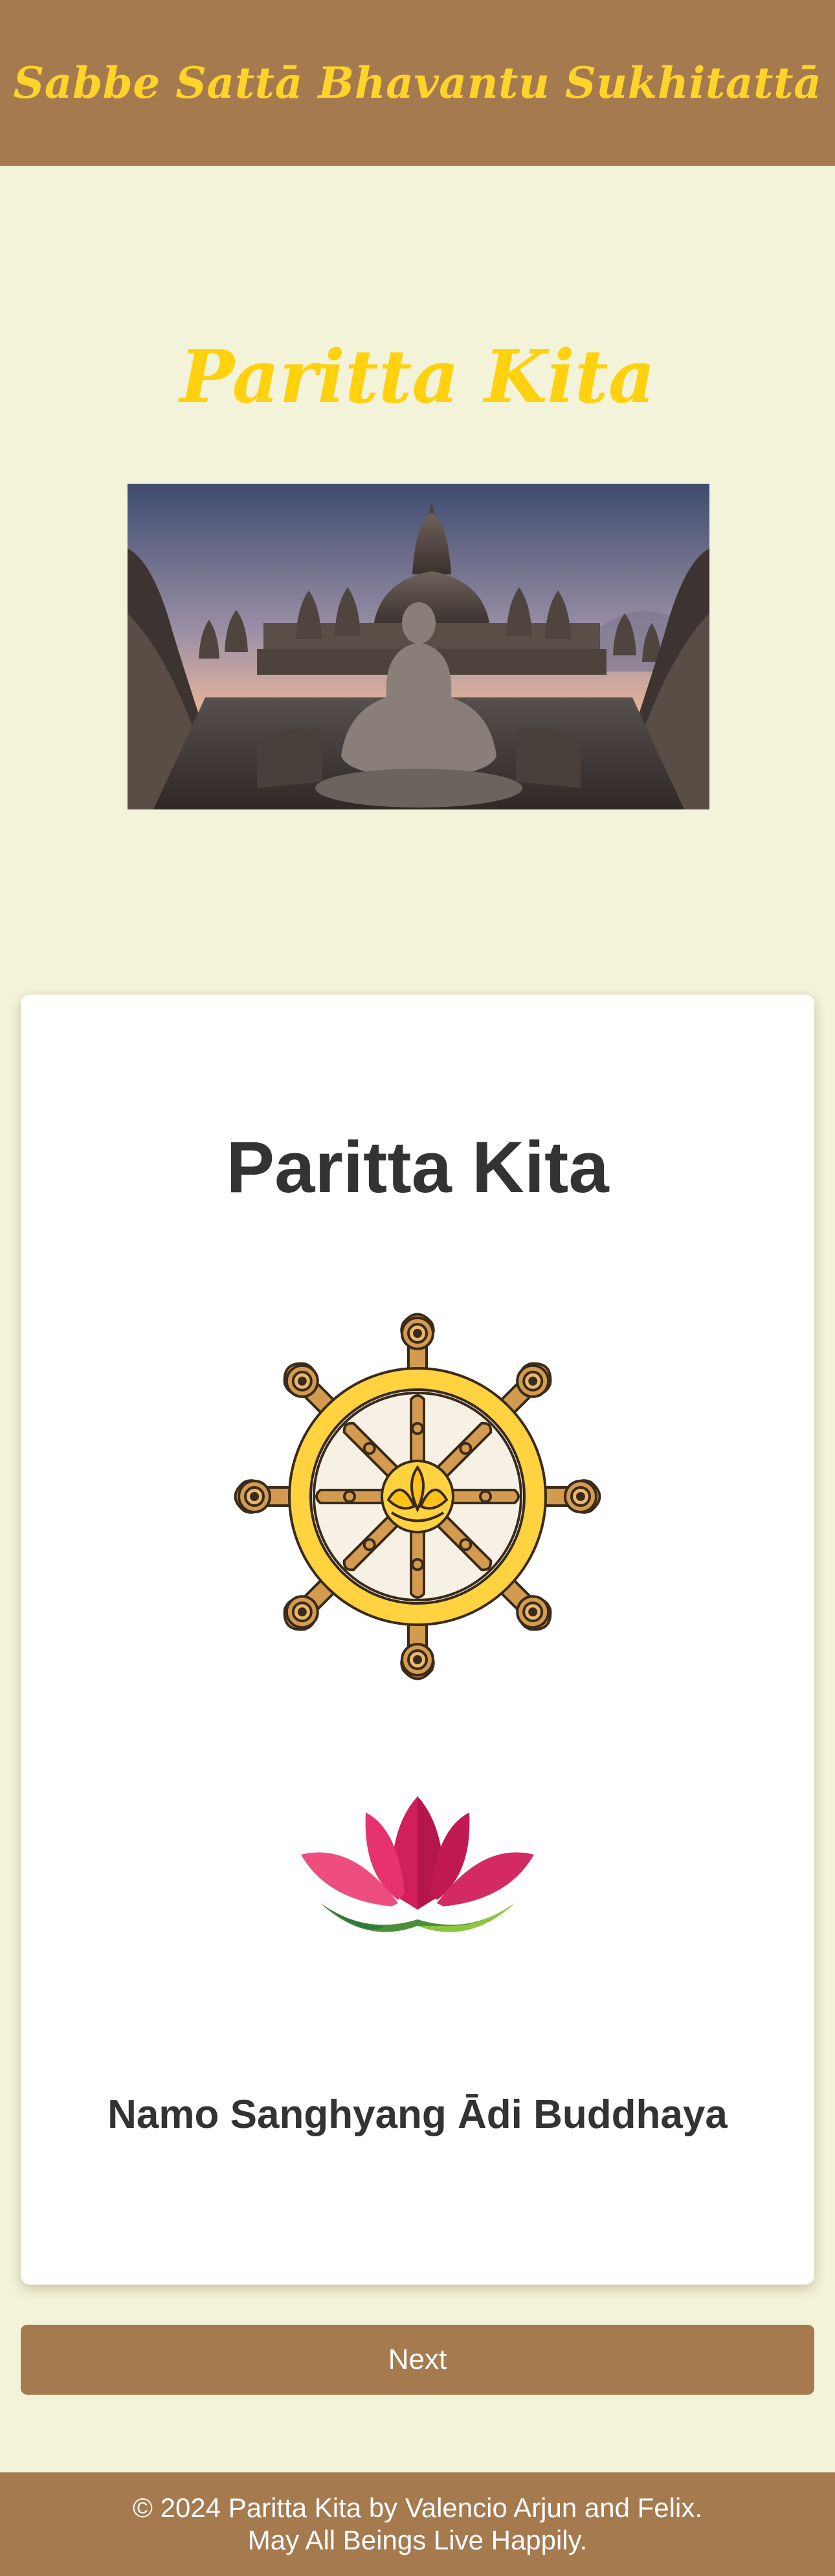 This screenshot has height=2576, width=835. I want to click on hero-title: Paritta Kita, so click(417, 377).